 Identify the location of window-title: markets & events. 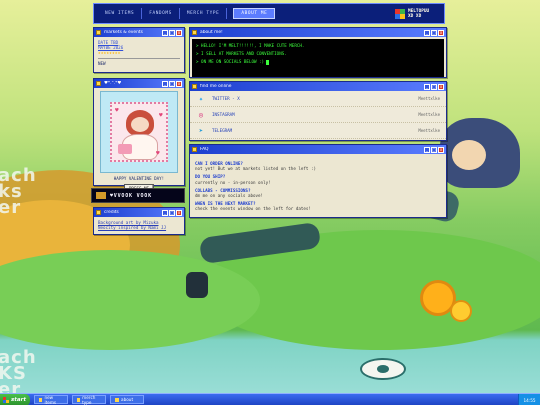
(123, 32).